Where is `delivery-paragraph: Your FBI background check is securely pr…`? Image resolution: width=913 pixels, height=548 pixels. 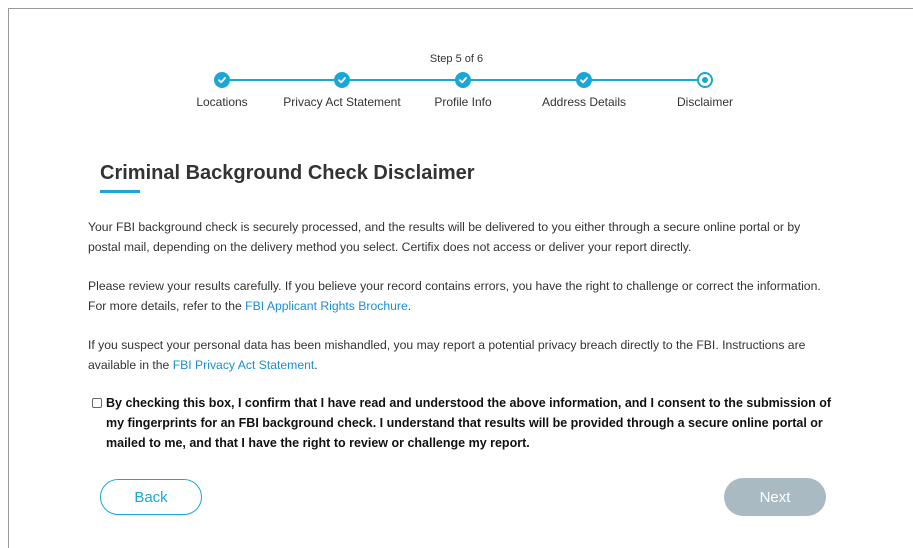 delivery-paragraph: Your FBI background check is securely pr… is located at coordinates (444, 237).